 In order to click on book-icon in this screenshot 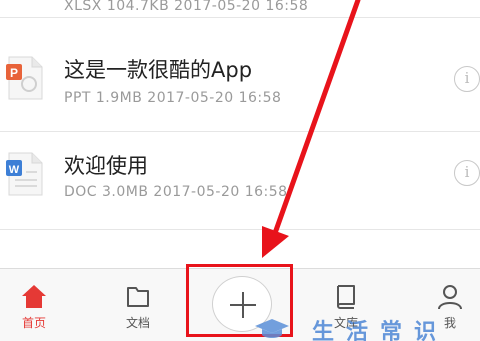, I will do `click(346, 297)`.